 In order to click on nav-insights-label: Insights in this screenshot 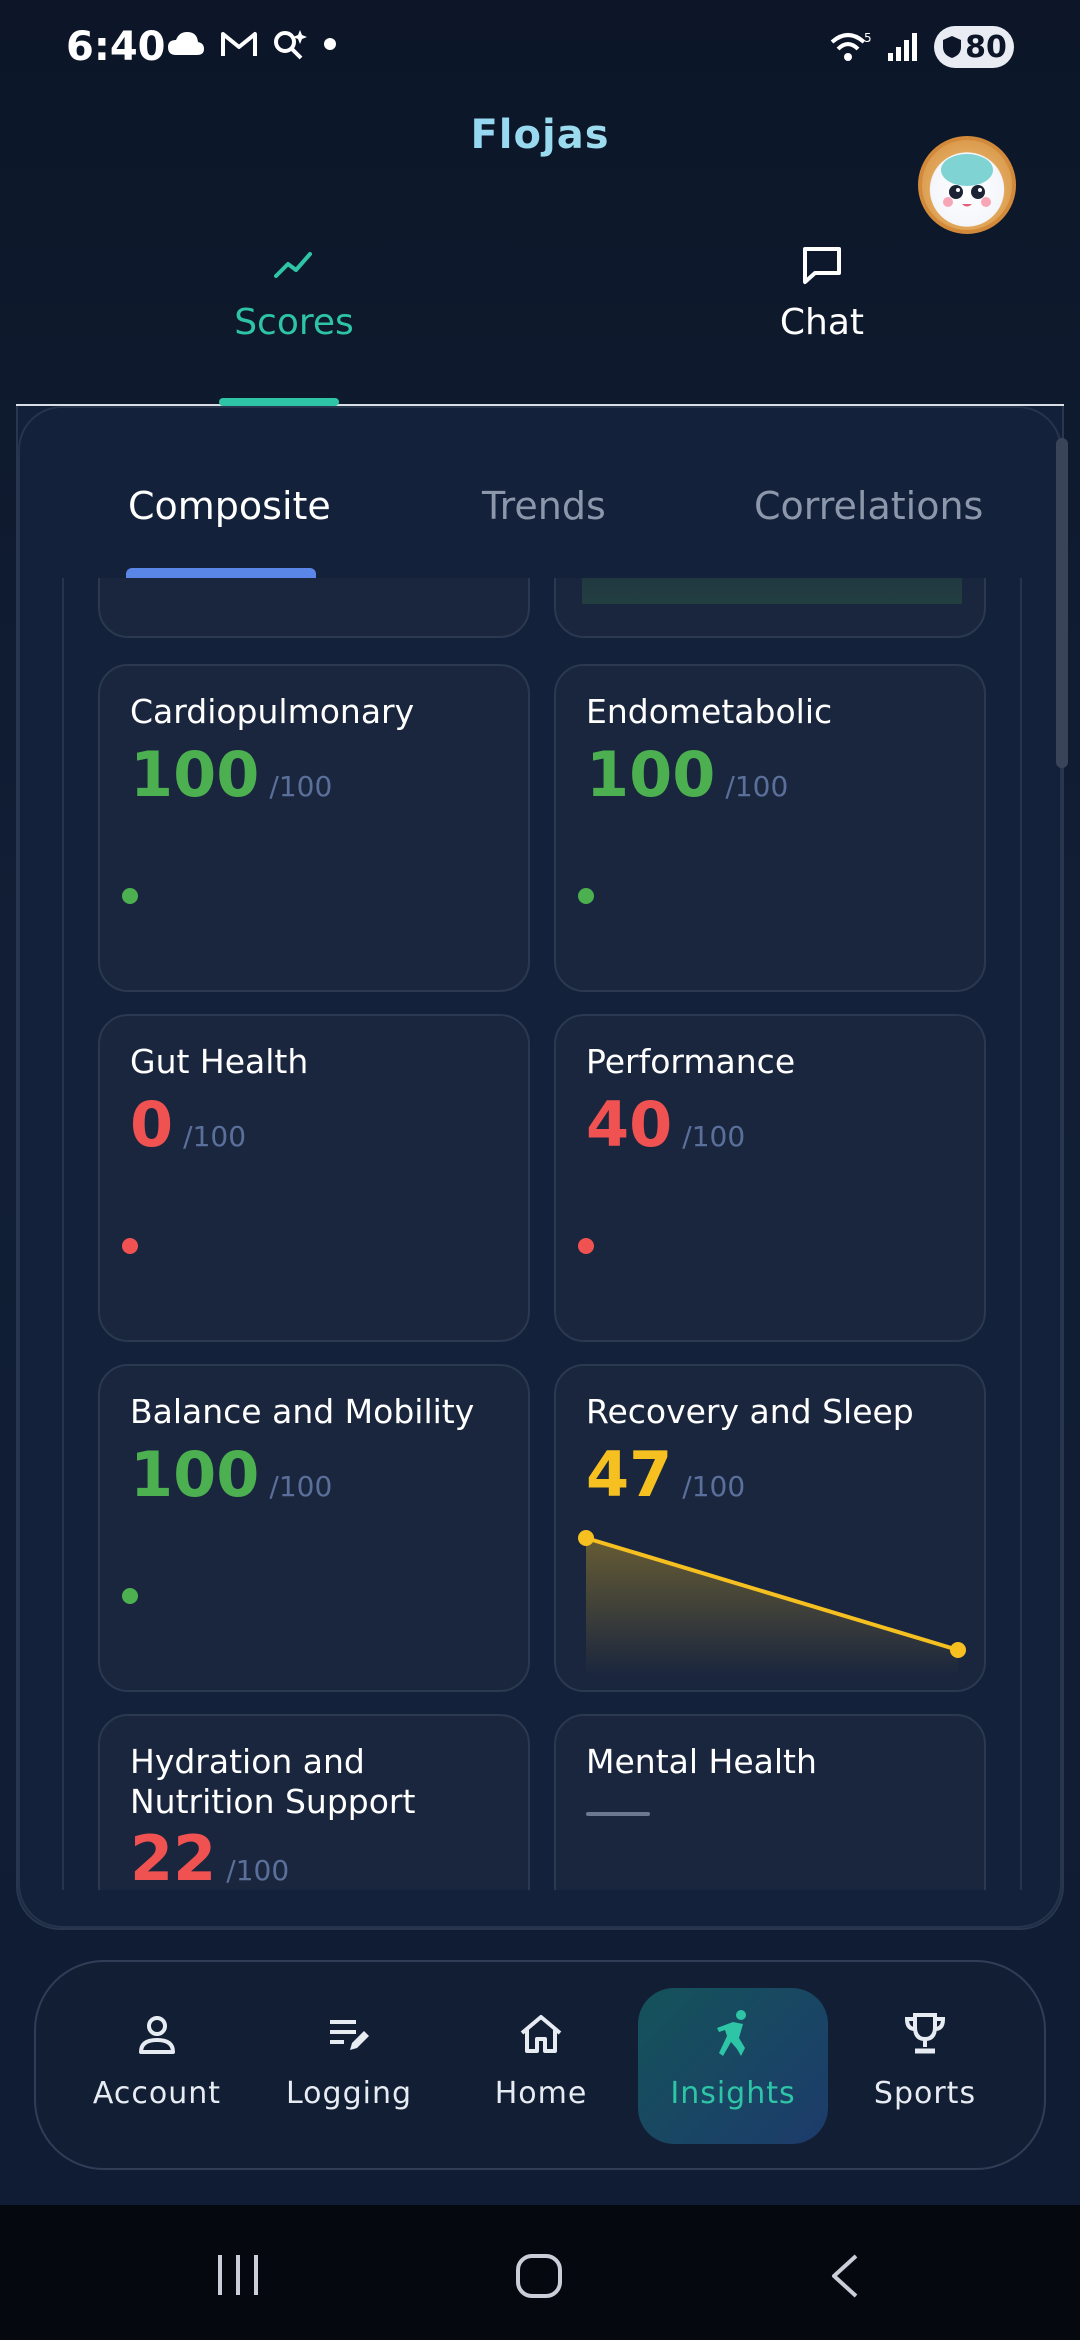, I will do `click(733, 2093)`.